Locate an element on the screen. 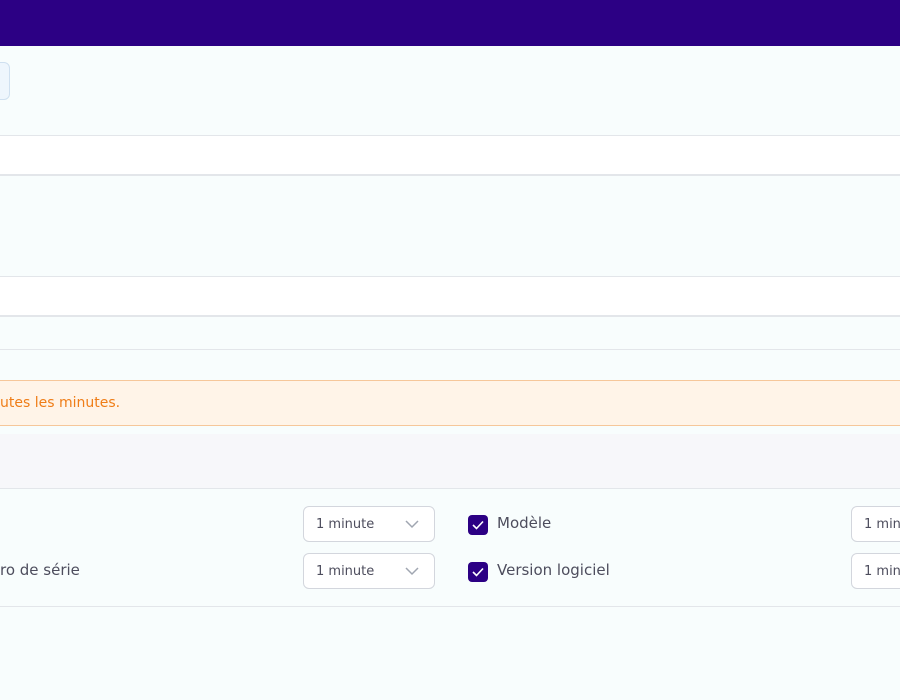  alert-message: utes les minutes. is located at coordinates (60, 403).